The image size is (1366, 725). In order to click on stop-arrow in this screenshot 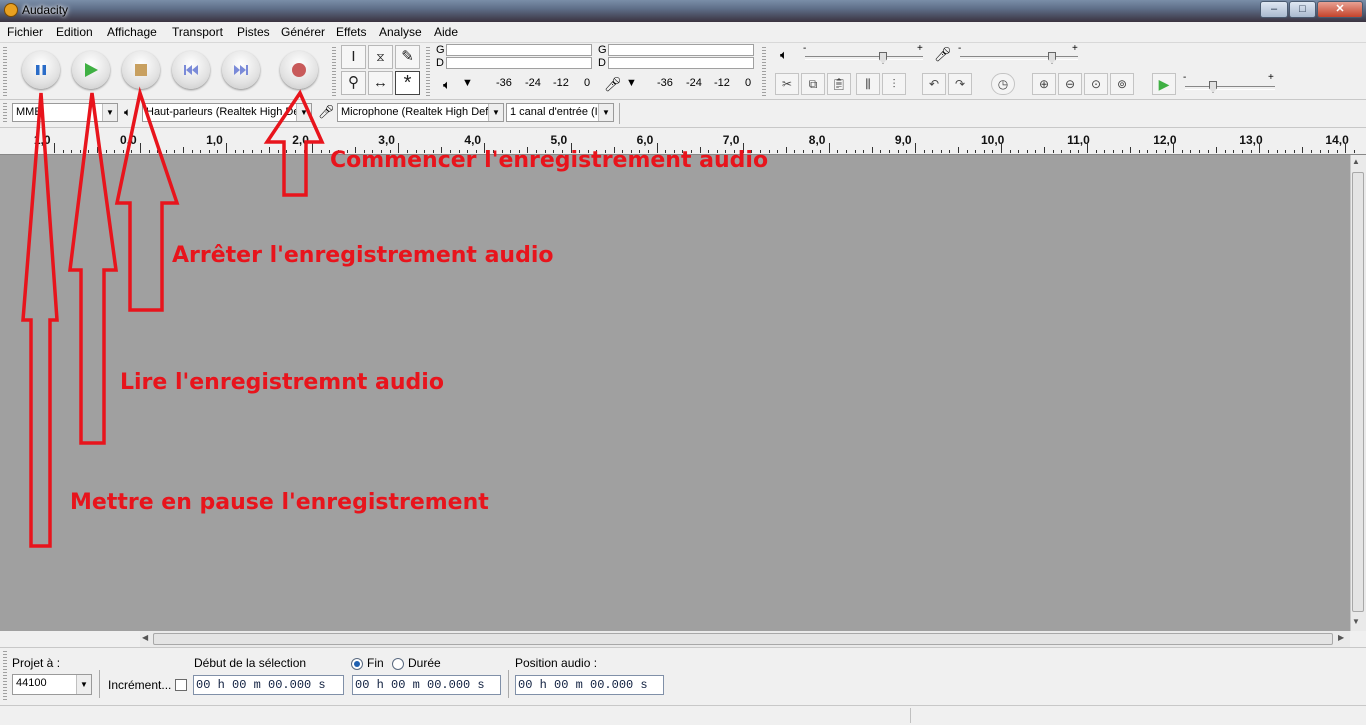, I will do `click(147, 199)`.